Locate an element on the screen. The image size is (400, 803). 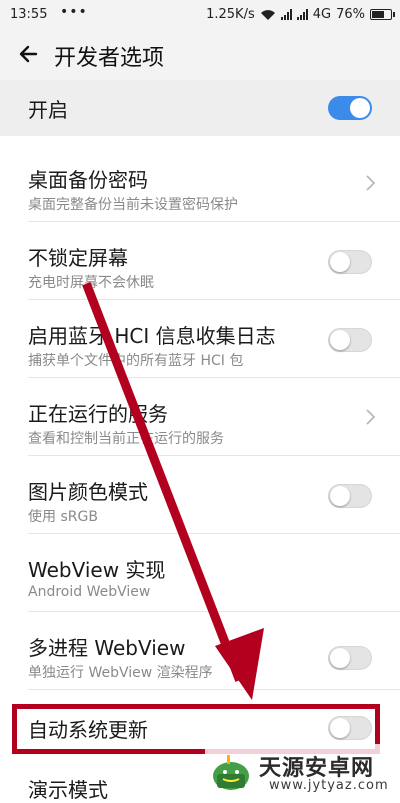
master-toggle is located at coordinates (350, 108).